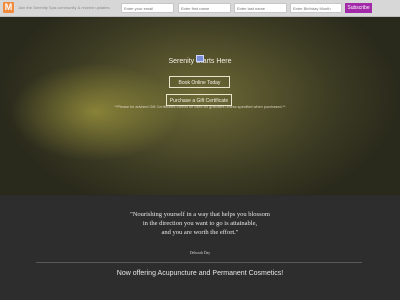  What do you see at coordinates (316, 8) in the screenshot?
I see `birthday-month-field` at bounding box center [316, 8].